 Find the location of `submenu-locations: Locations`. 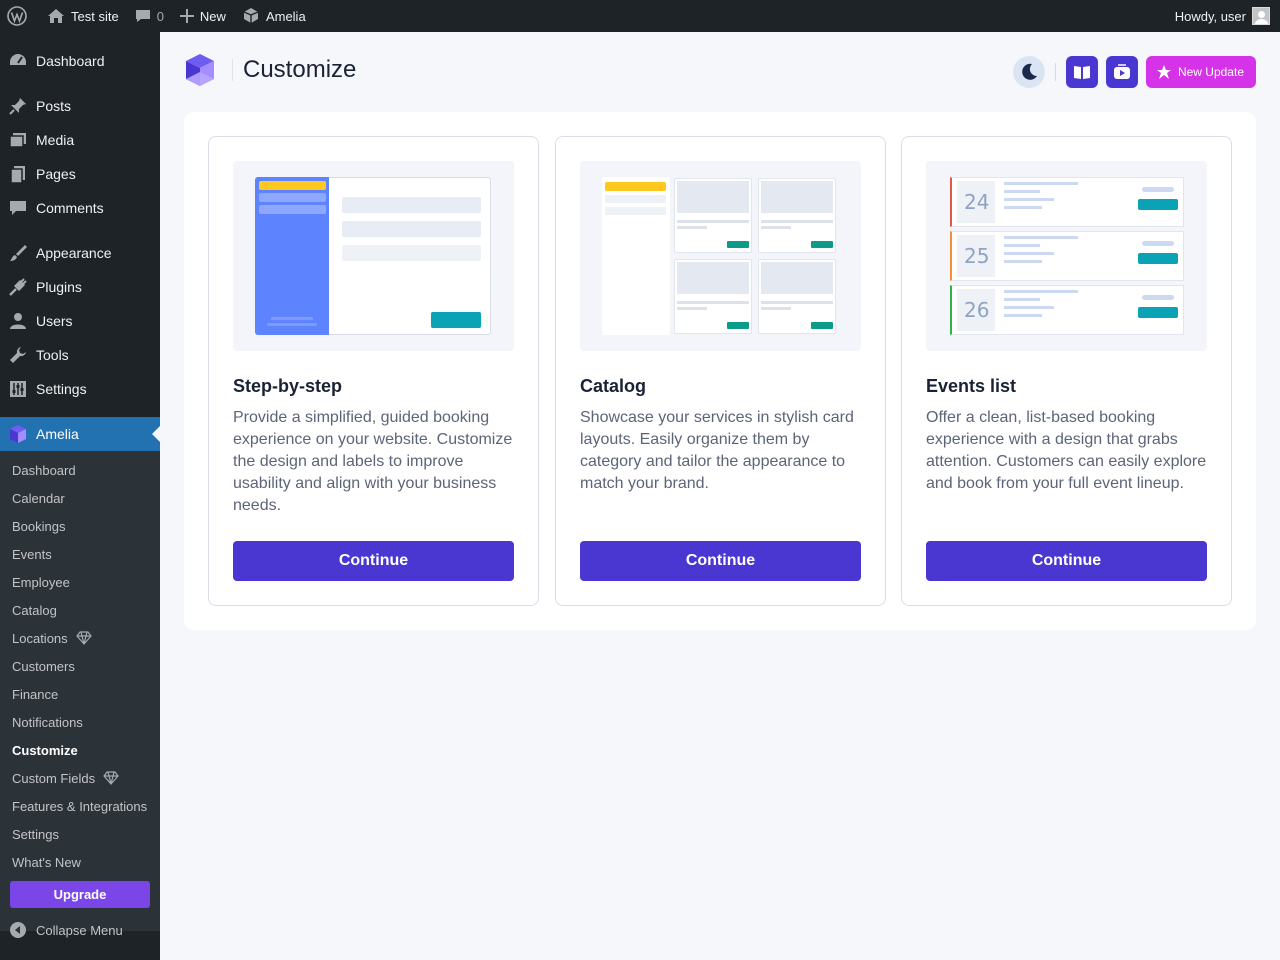

submenu-locations: Locations is located at coordinates (52, 638).